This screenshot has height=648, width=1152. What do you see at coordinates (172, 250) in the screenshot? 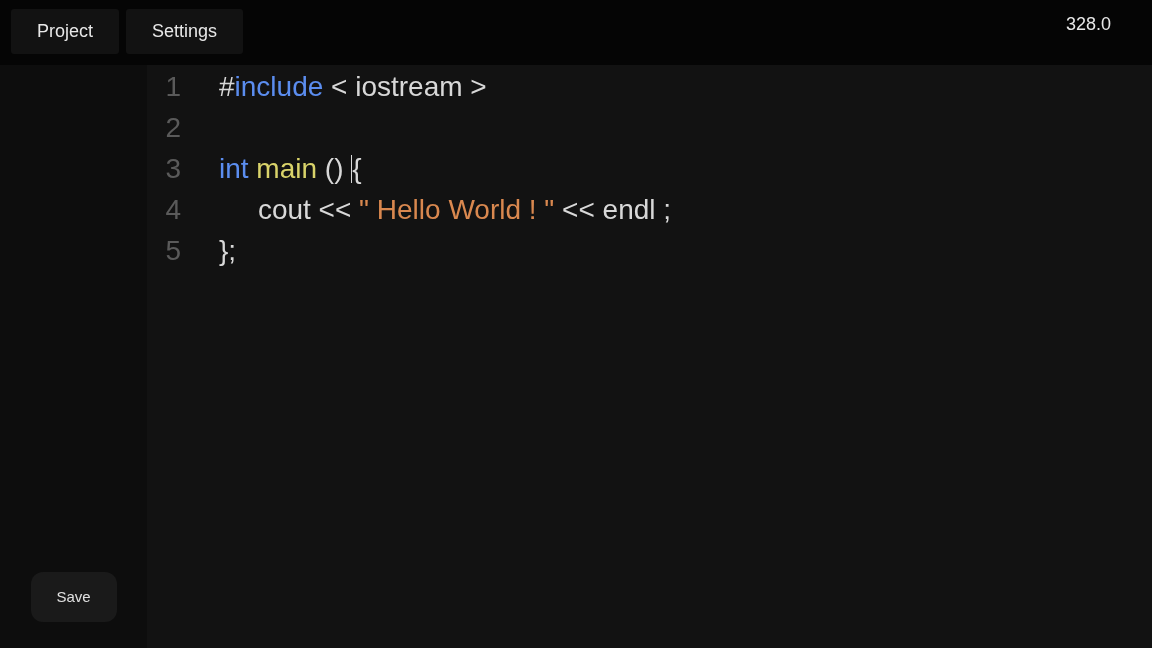
I see `line-number: 5` at bounding box center [172, 250].